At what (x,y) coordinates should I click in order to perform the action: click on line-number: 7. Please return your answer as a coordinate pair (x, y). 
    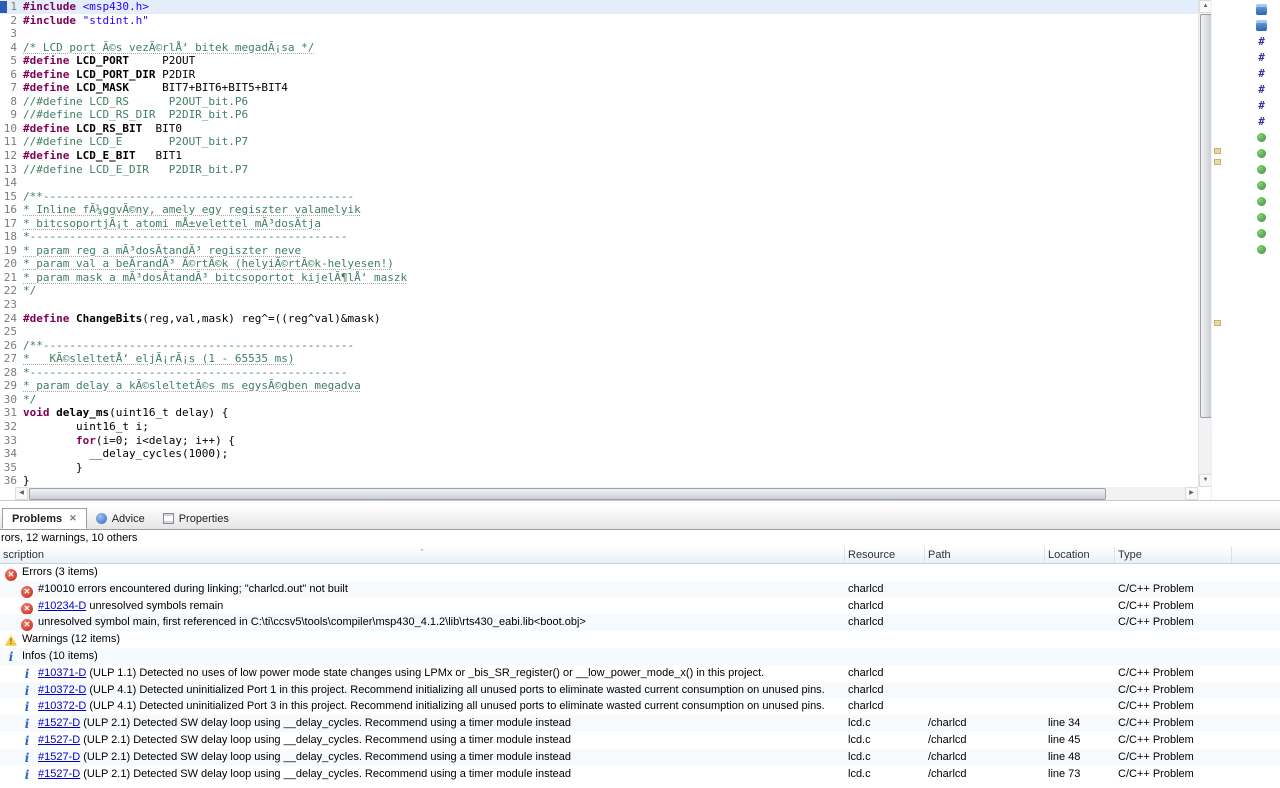
    Looking at the image, I should click on (11, 88).